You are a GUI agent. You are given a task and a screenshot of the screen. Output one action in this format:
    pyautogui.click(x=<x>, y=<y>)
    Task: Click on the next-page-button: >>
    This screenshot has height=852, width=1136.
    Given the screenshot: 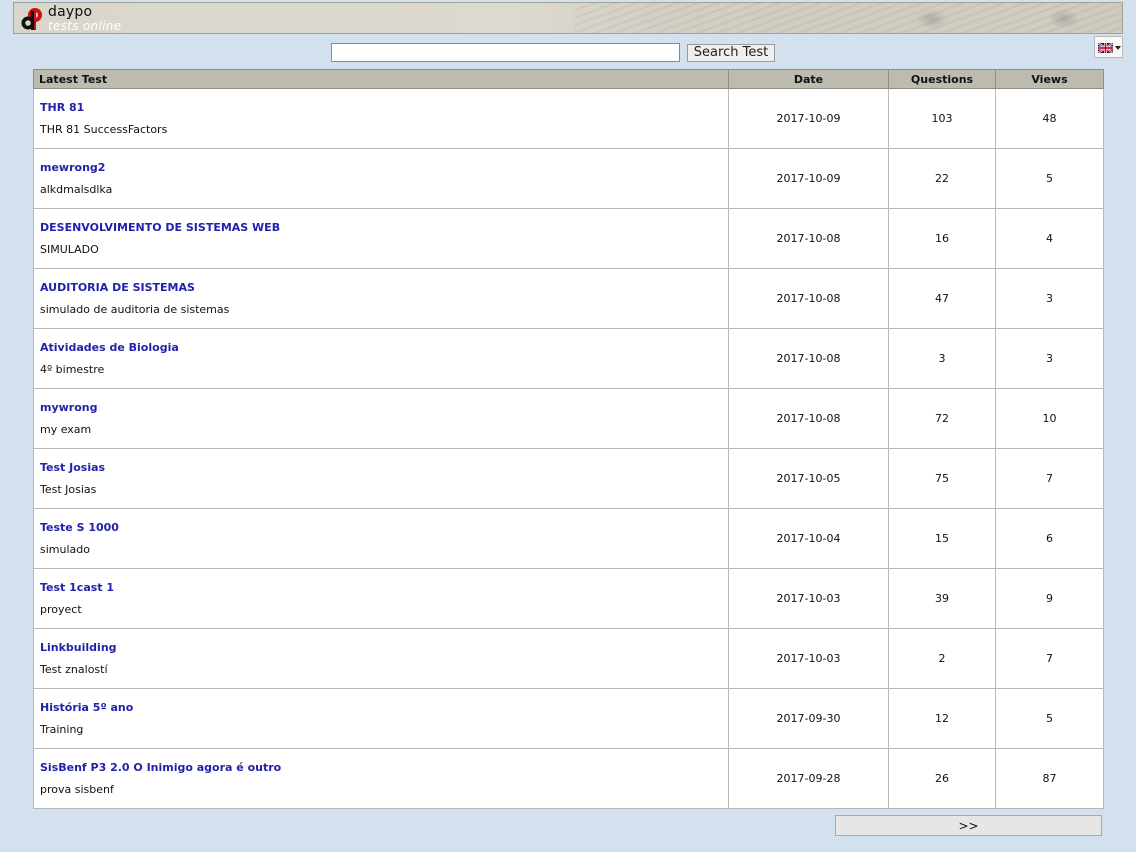 What is the action you would take?
    pyautogui.click(x=968, y=825)
    